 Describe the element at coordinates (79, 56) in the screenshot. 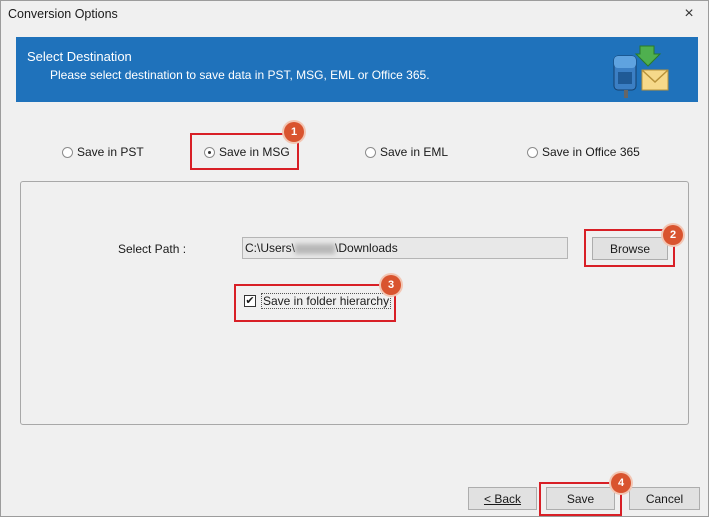

I see `banner-title: Select Destination` at that location.